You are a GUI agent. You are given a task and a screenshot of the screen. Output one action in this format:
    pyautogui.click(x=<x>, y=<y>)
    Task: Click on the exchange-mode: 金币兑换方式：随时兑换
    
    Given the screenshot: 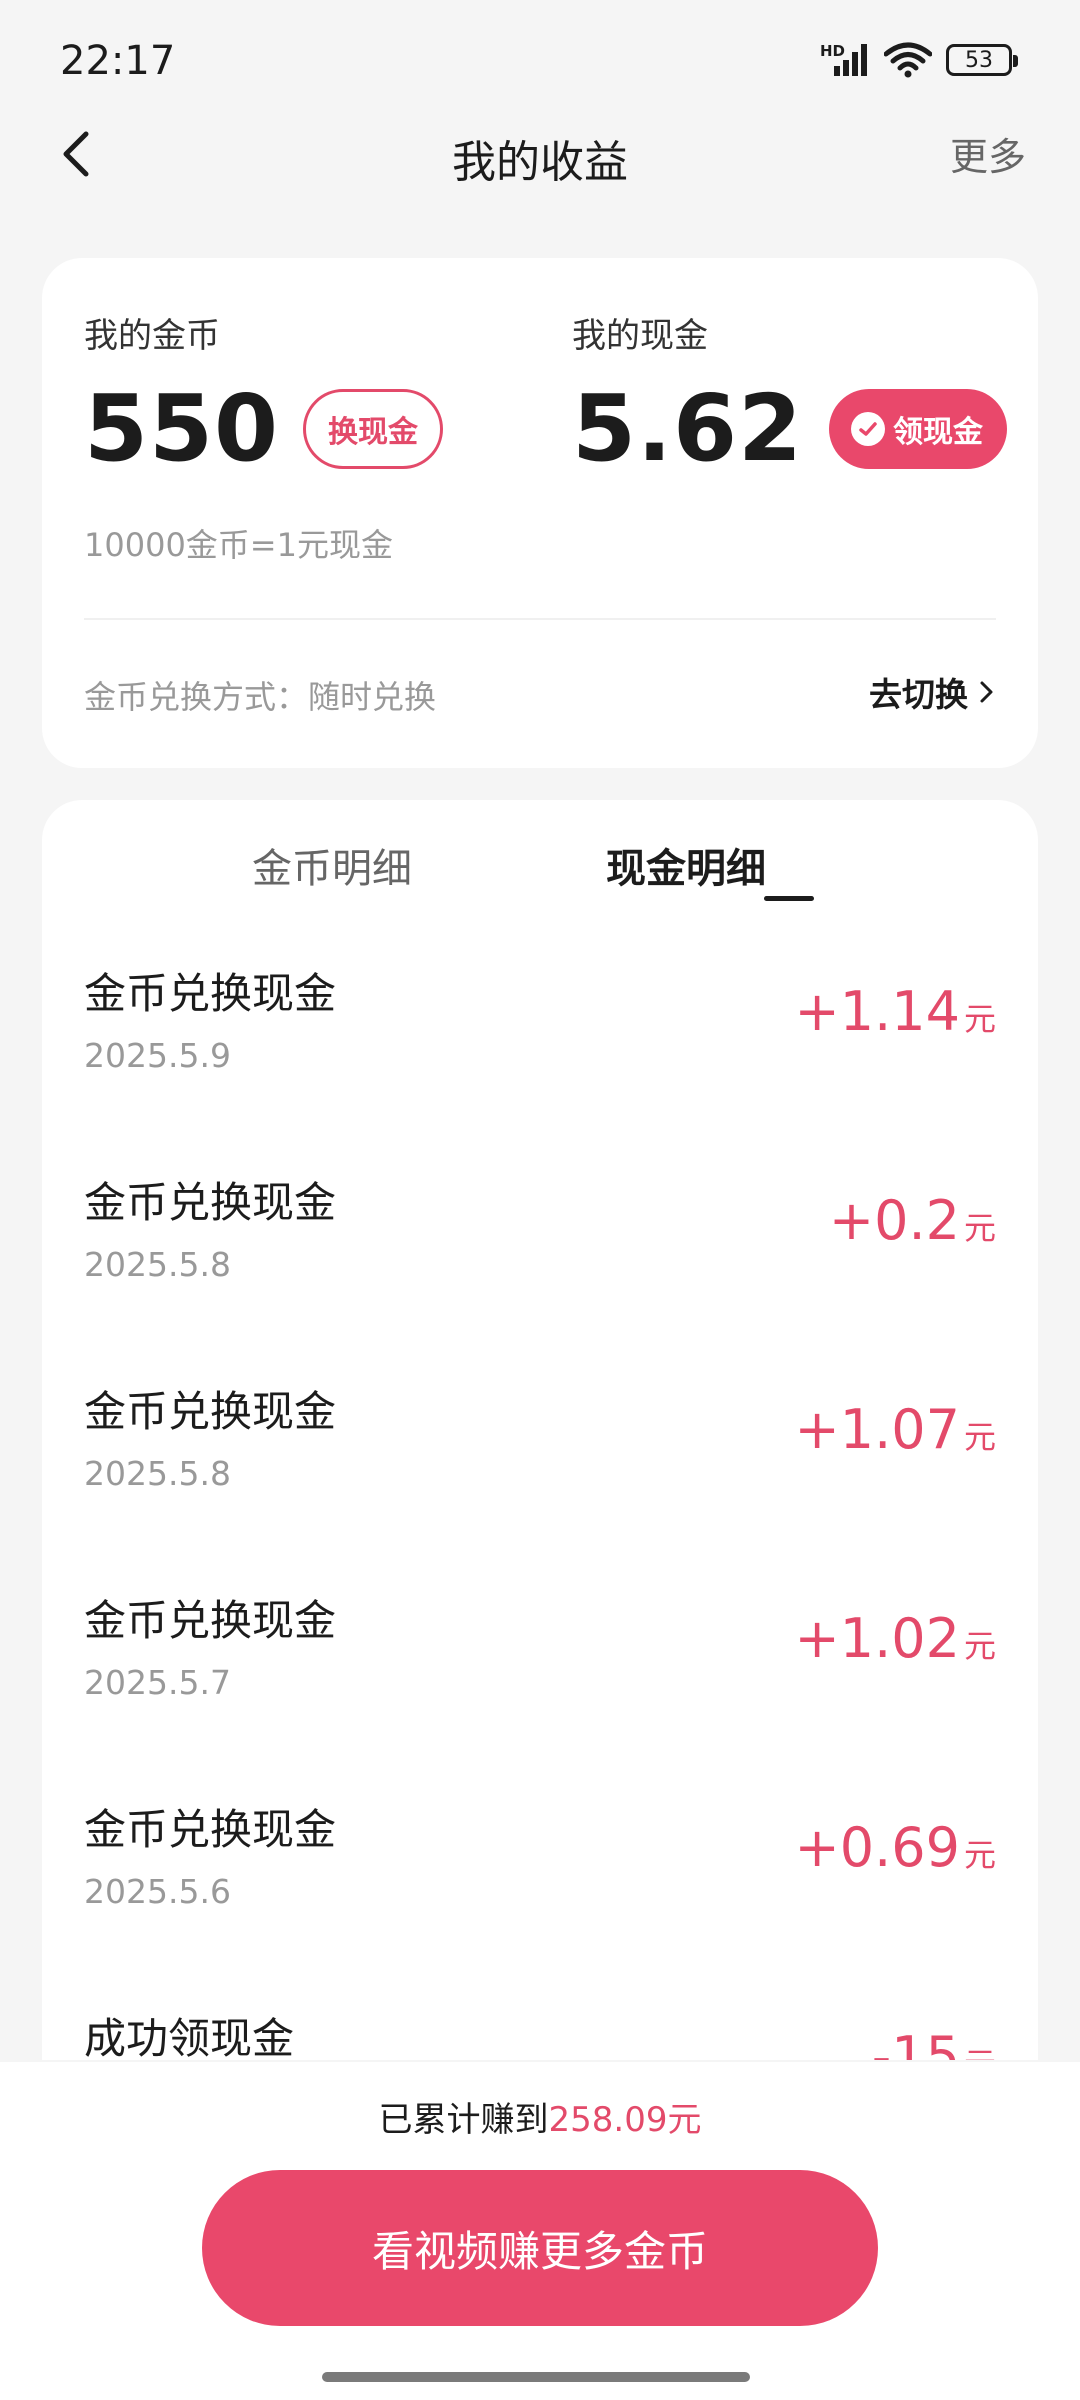 What is the action you would take?
    pyautogui.click(x=260, y=697)
    